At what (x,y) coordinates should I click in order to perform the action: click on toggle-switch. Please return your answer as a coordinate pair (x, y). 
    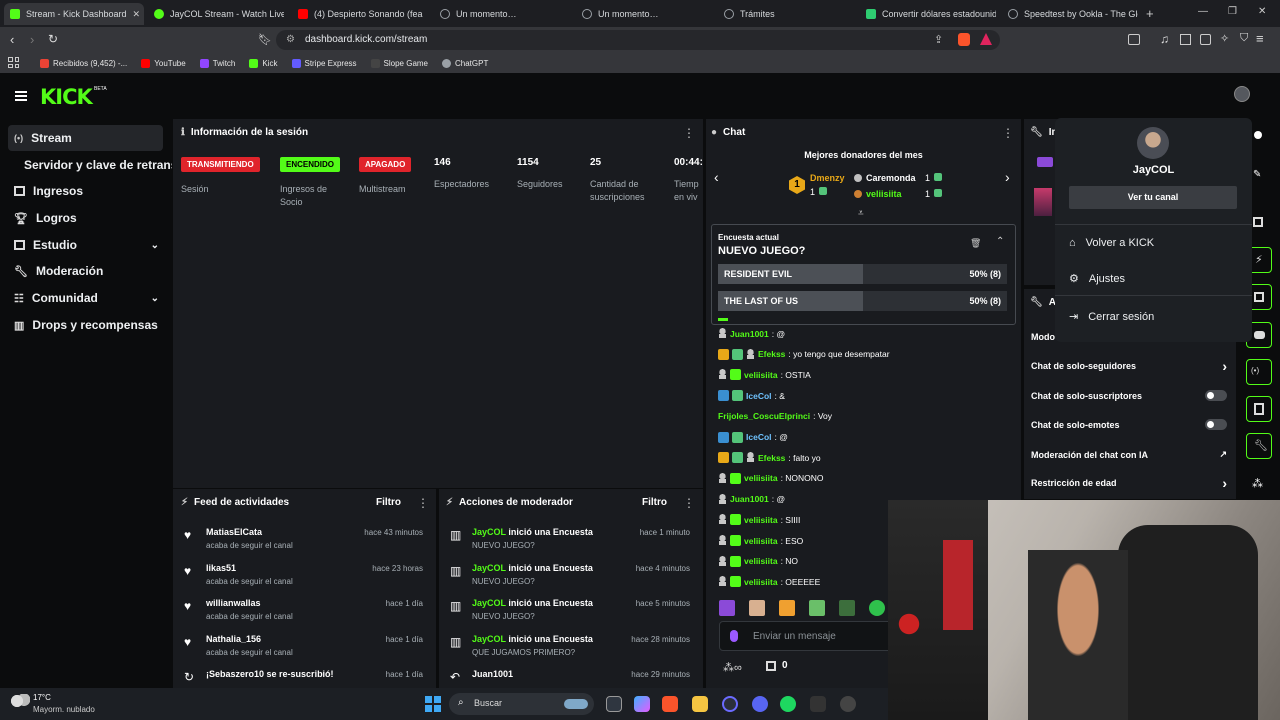
    Looking at the image, I should click on (1216, 395).